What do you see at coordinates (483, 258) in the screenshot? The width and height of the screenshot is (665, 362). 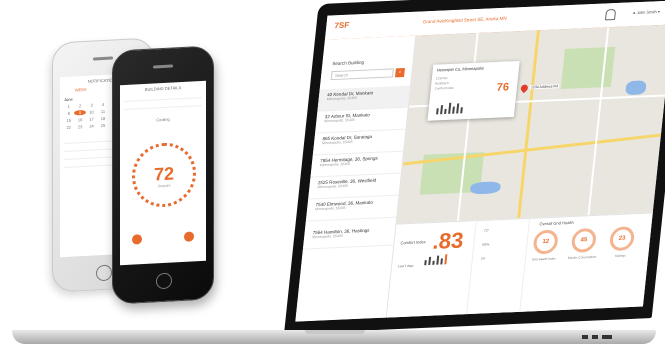 I see `stat-count: 24` at bounding box center [483, 258].